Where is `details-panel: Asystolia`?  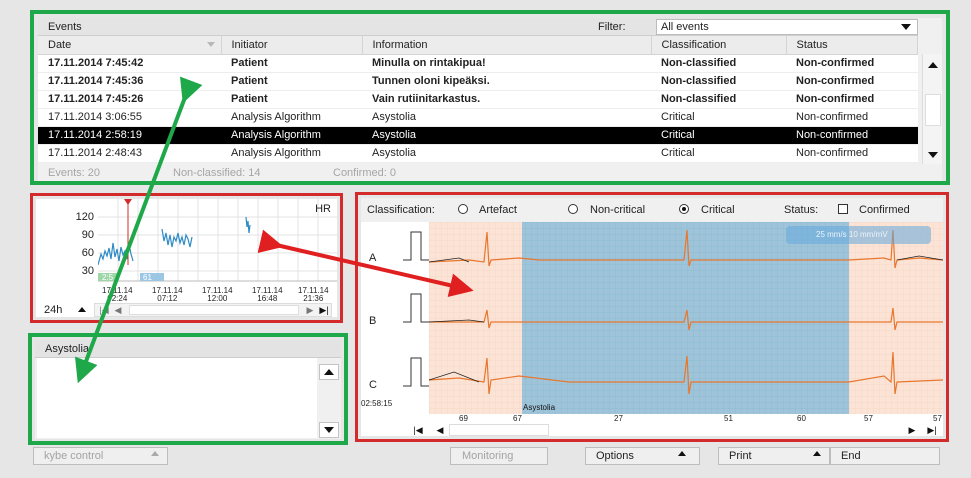 details-panel: Asystolia is located at coordinates (188, 389).